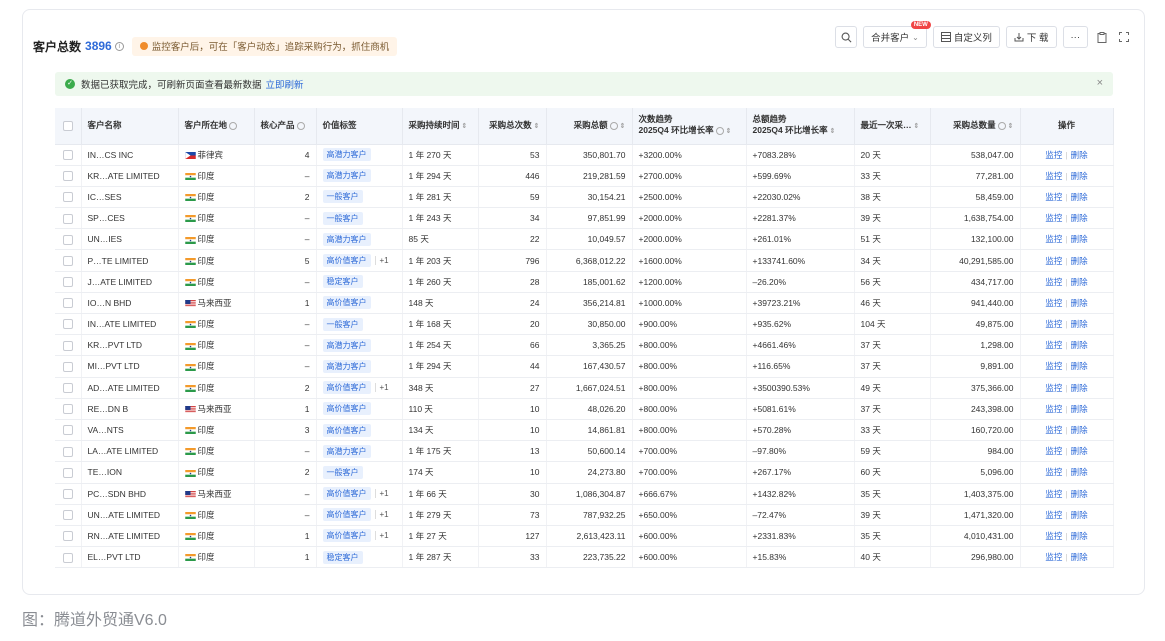  What do you see at coordinates (130, 430) in the screenshot?
I see `customer-name-link: VA…NTS` at bounding box center [130, 430].